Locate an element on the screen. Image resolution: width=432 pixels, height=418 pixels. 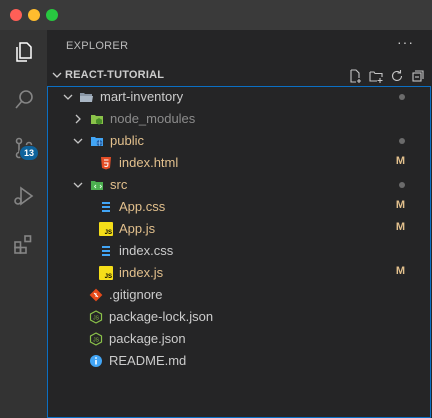
tree-item-index-js: JS index.js M is located at coordinates (239, 273).